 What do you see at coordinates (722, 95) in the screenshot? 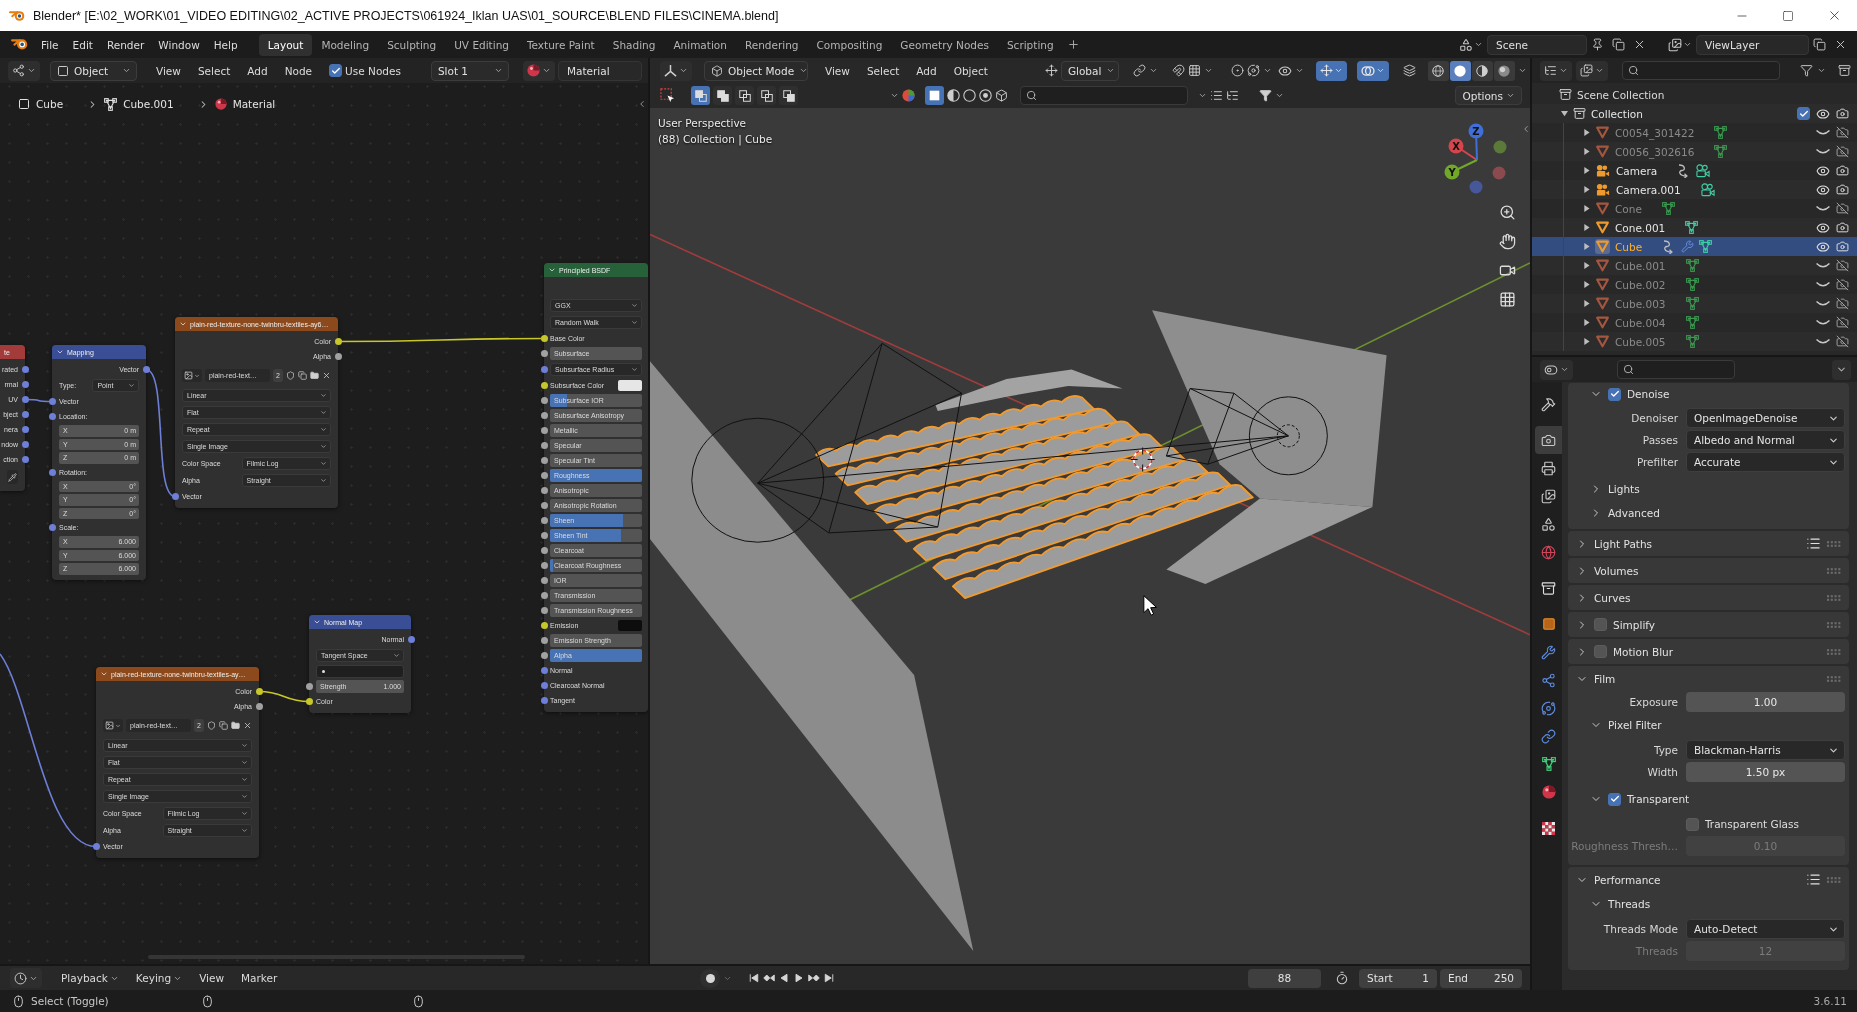
I see `selection-mode-button` at bounding box center [722, 95].